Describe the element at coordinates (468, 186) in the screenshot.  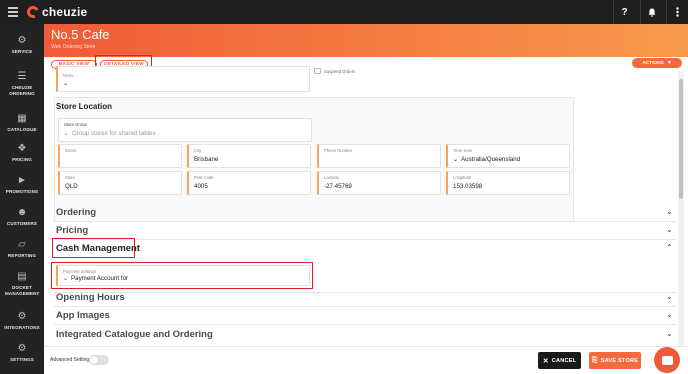
I see `longitude-value: 153.03598` at that location.